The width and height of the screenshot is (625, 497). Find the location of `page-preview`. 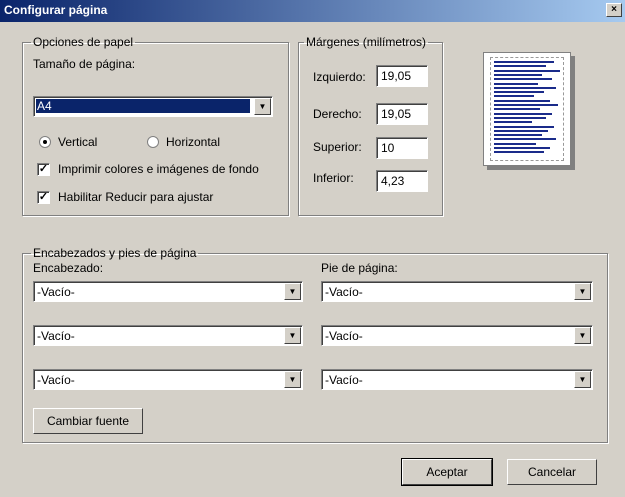

page-preview is located at coordinates (527, 109).